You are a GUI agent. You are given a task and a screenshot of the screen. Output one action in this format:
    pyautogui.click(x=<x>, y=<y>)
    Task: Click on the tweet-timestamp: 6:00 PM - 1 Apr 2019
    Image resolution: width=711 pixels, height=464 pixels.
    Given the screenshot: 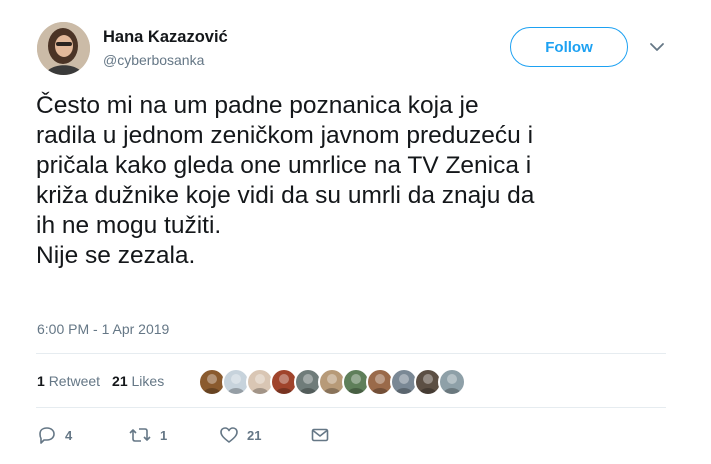 What is the action you would take?
    pyautogui.click(x=103, y=329)
    